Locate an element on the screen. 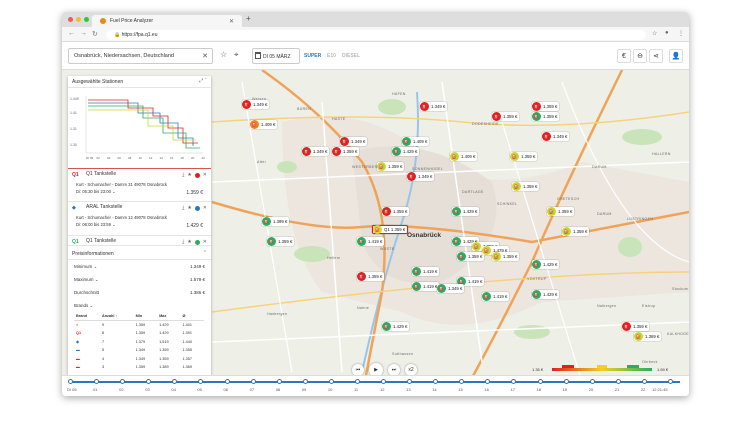 This screenshot has height=422, width=750. table-row: ▬ 5 1.349 1.359 1.355 is located at coordinates (139, 350).